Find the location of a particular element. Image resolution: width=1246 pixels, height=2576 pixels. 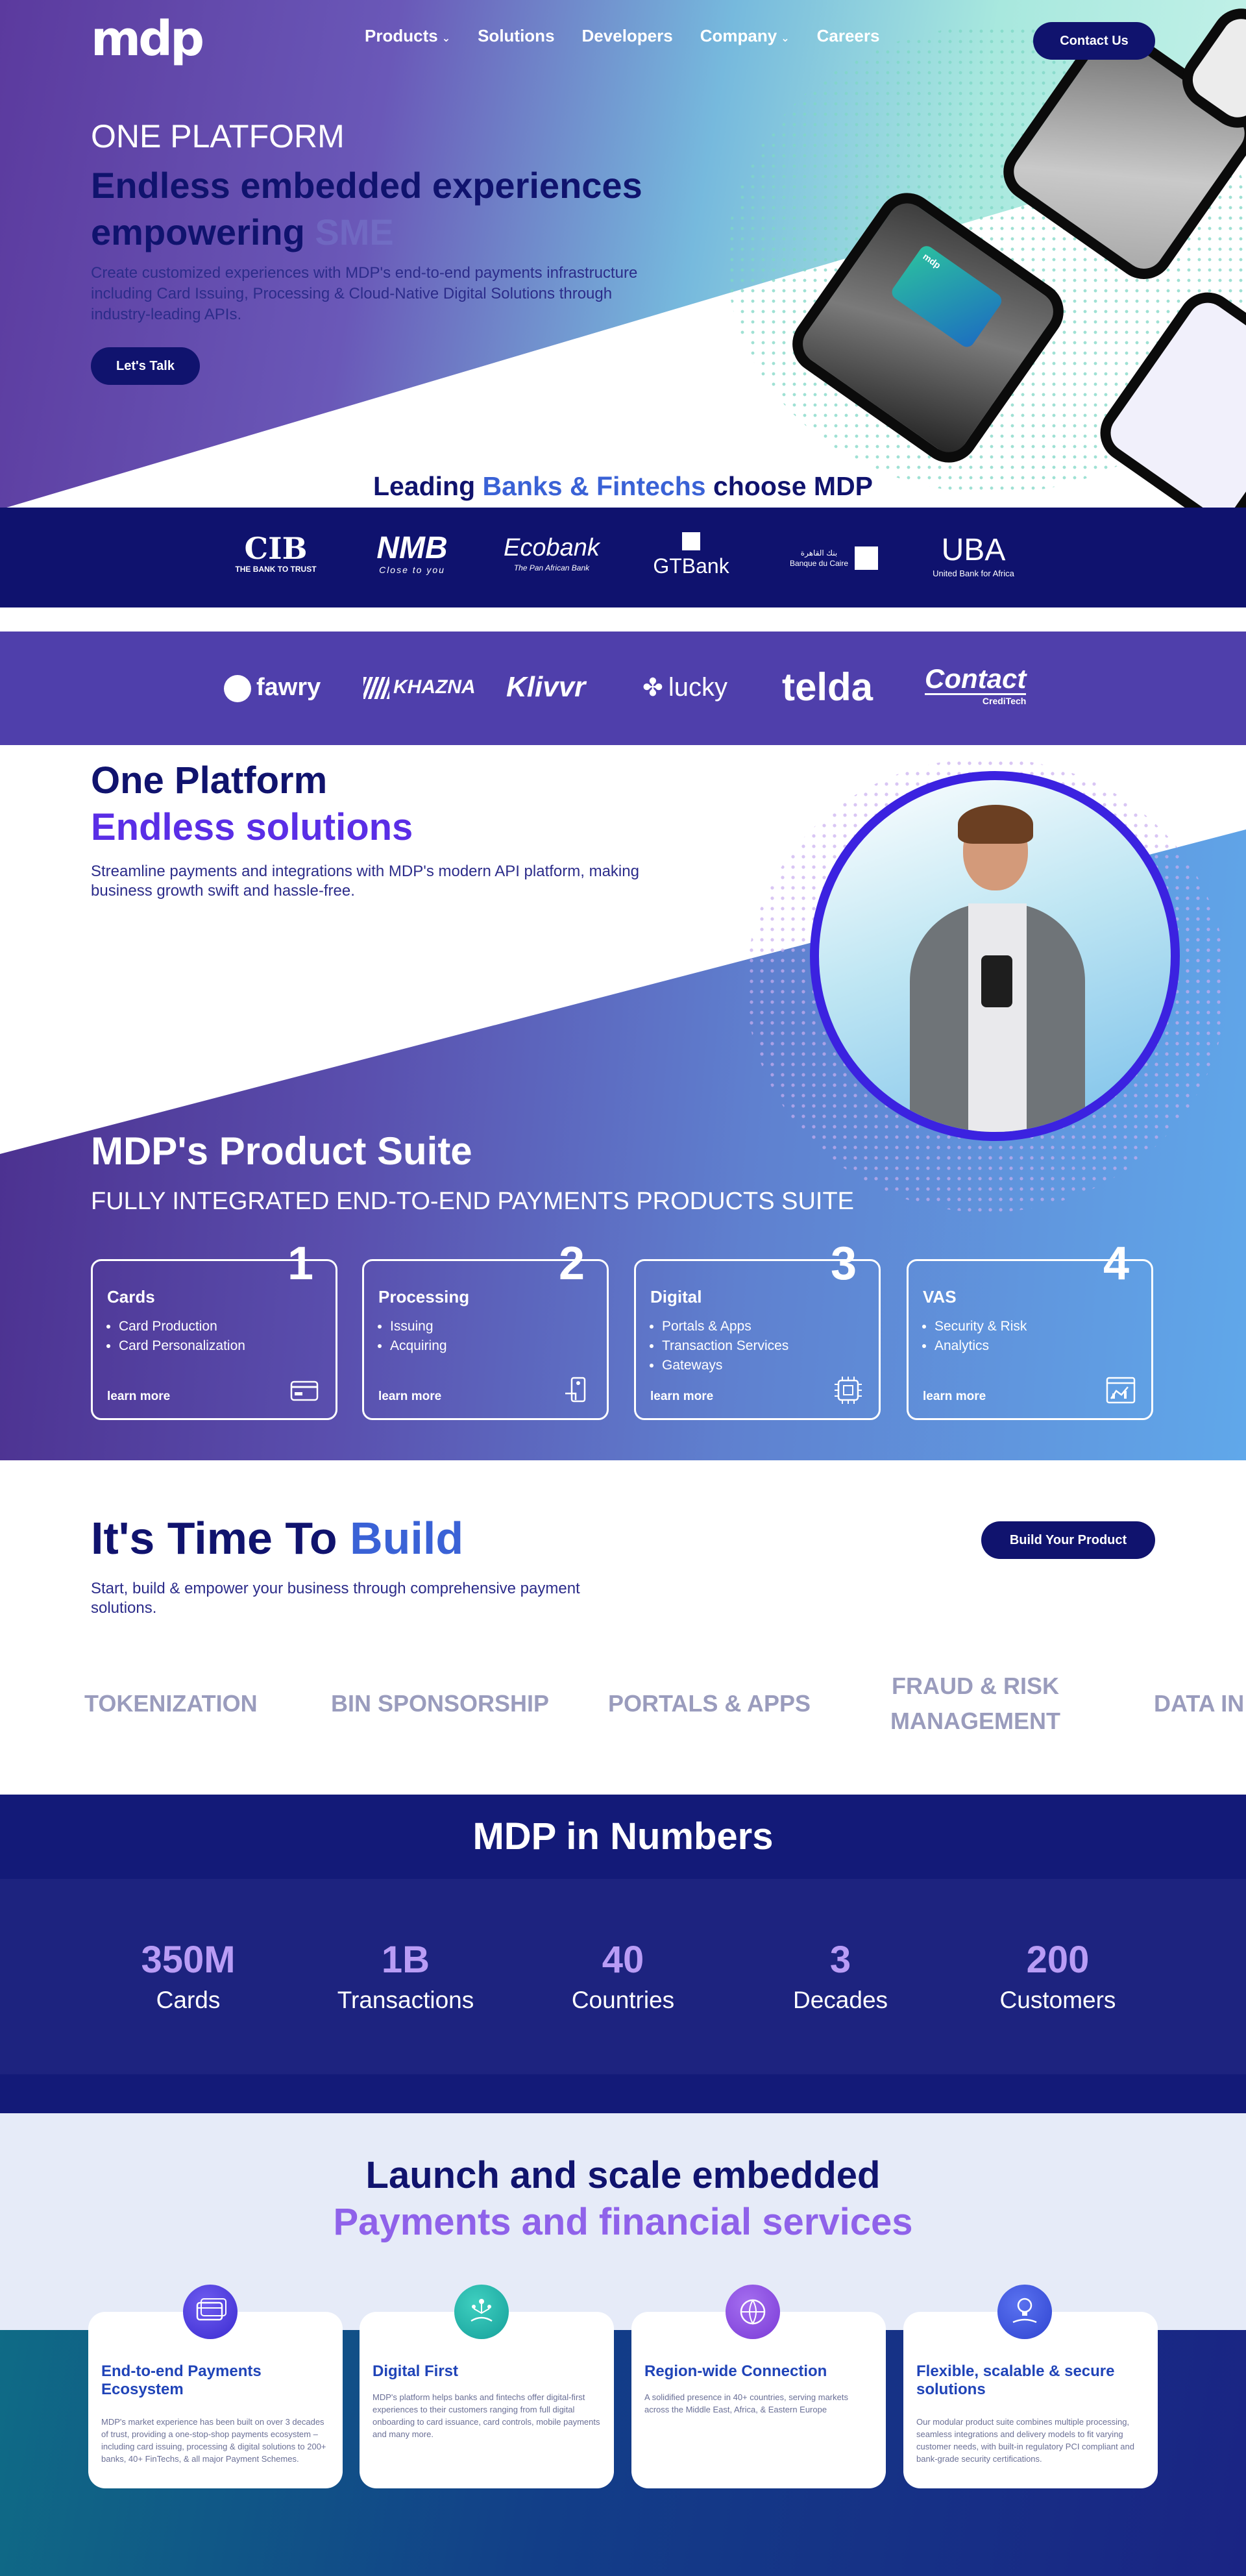

product-card-list: Card Production Card Personalization is located at coordinates (182, 1336).